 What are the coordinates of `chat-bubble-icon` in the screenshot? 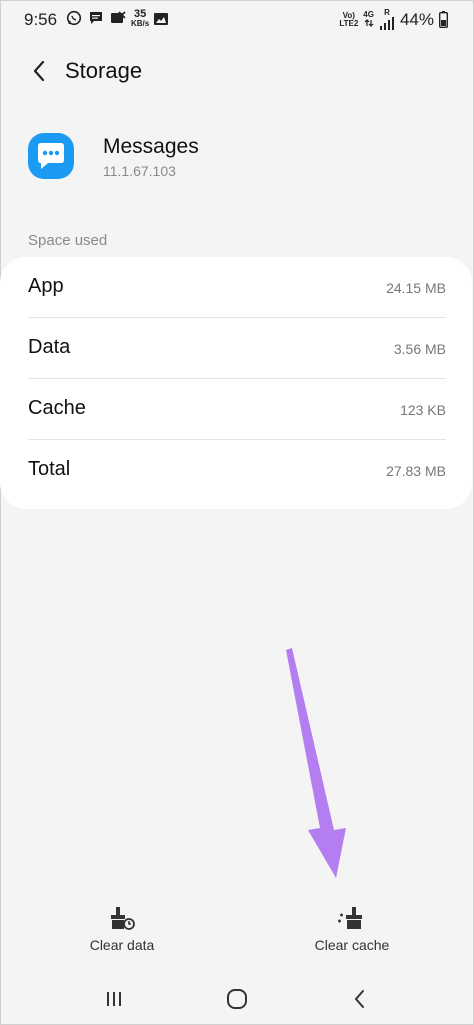 It's located at (51, 156).